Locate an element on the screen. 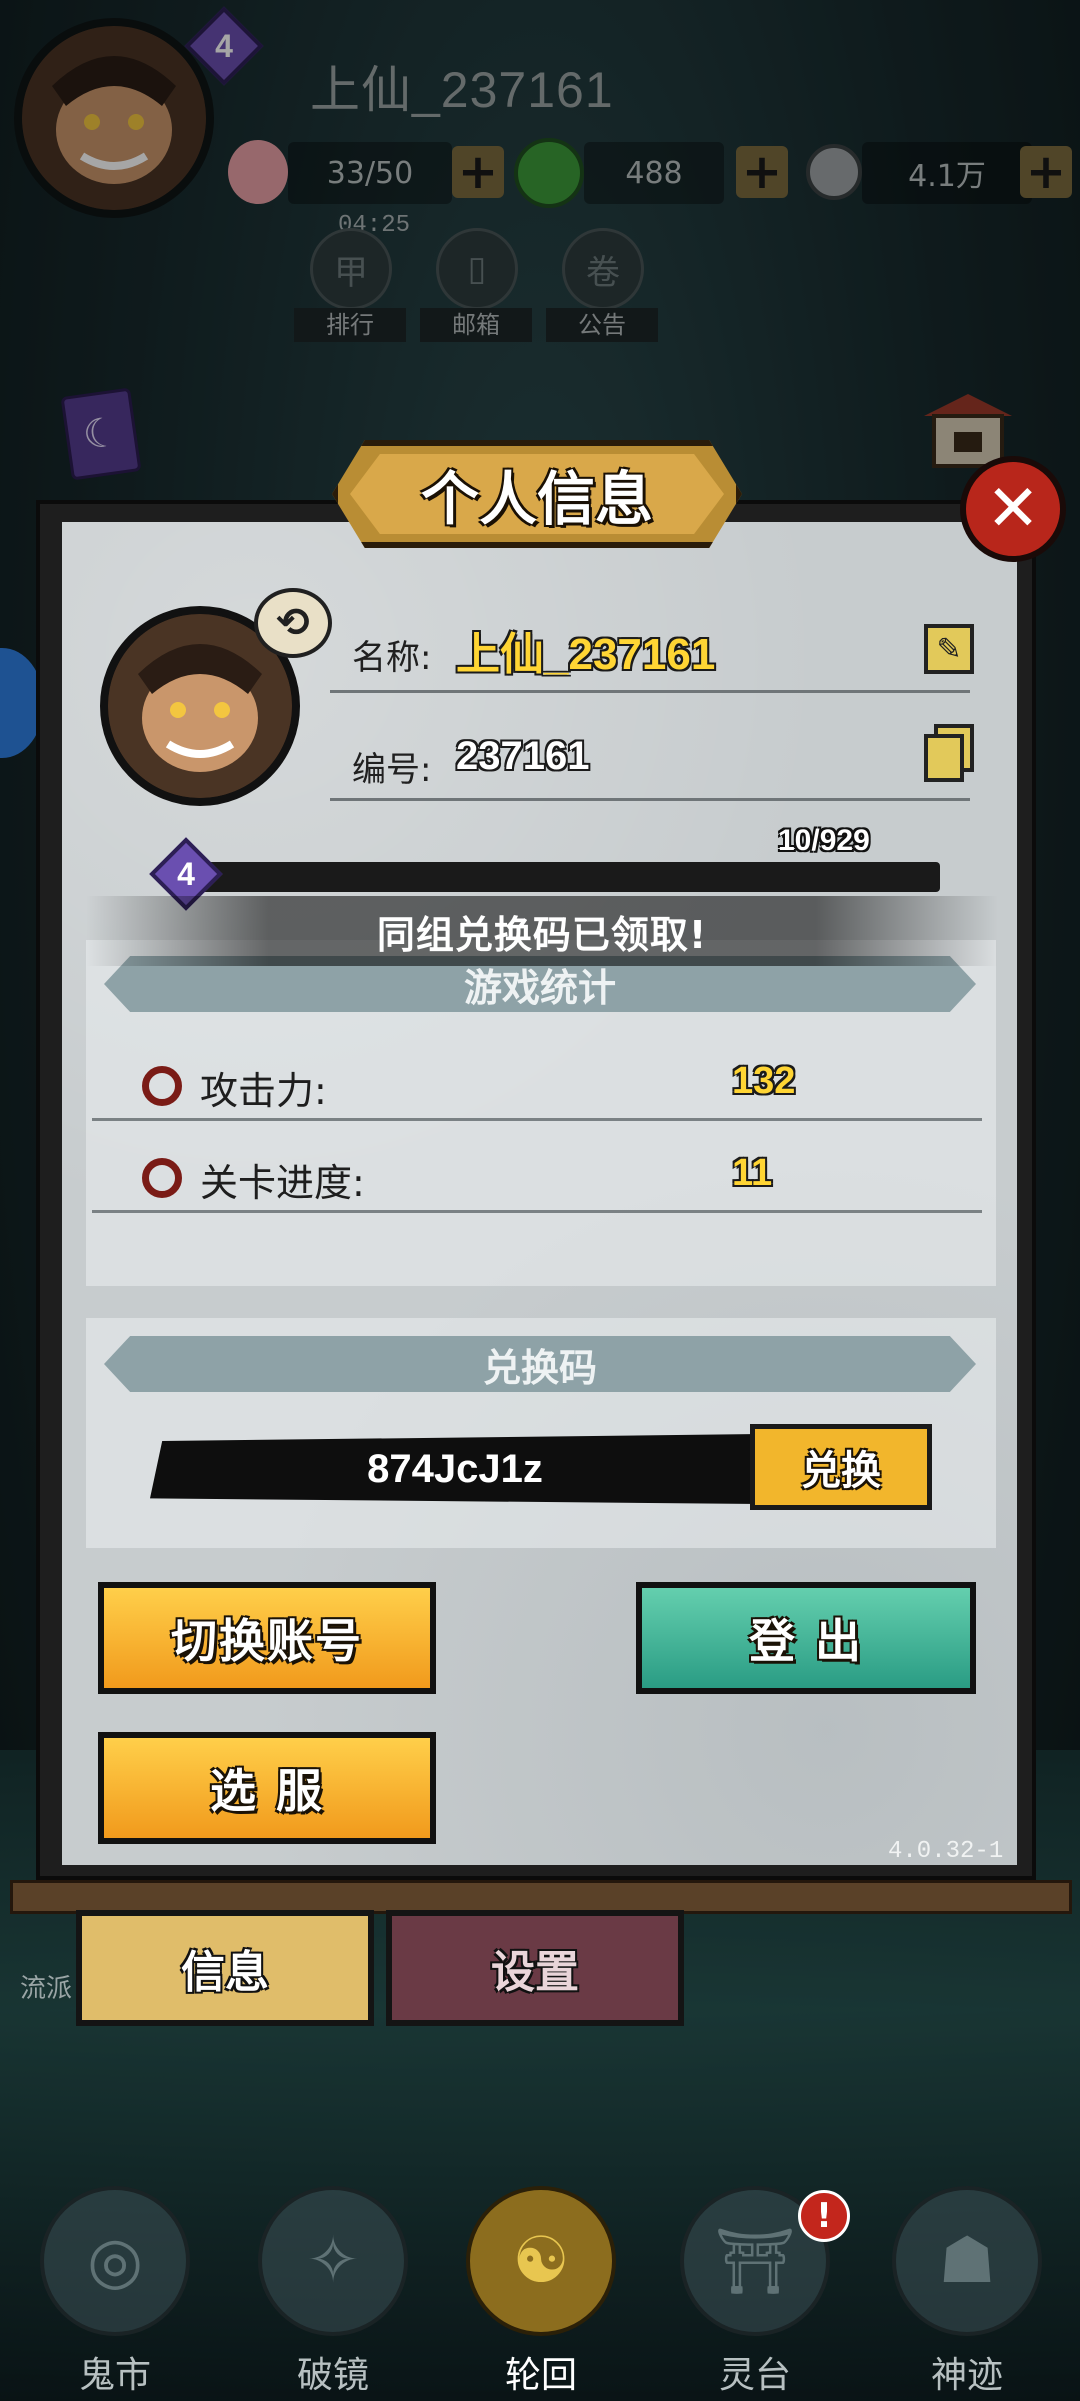 This screenshot has width=1080, height=2401. name-label: 名称: is located at coordinates (392, 658).